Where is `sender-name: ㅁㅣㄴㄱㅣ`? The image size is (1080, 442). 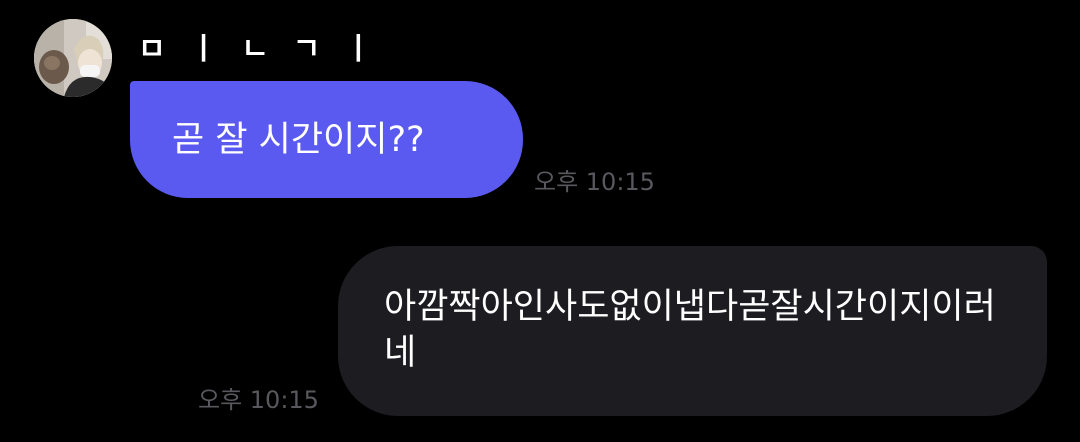 sender-name: ㅁㅣㄴㄱㅣ is located at coordinates (267, 49).